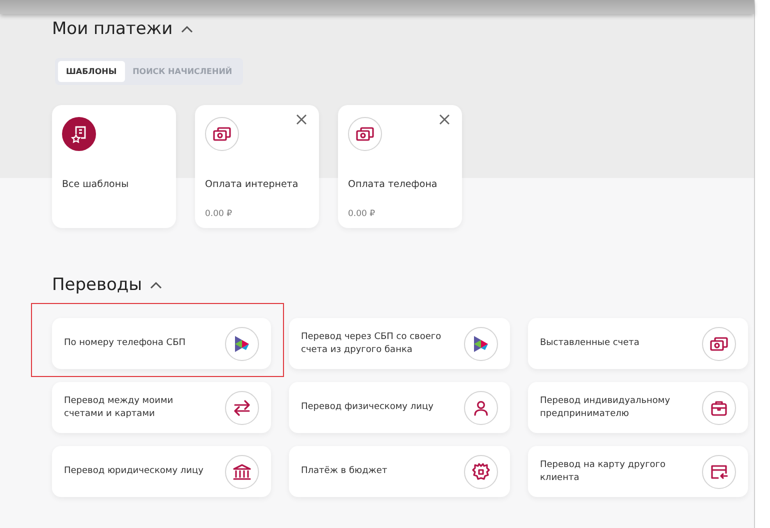  I want to click on tab: ШАБЛОНЫ, so click(91, 71).